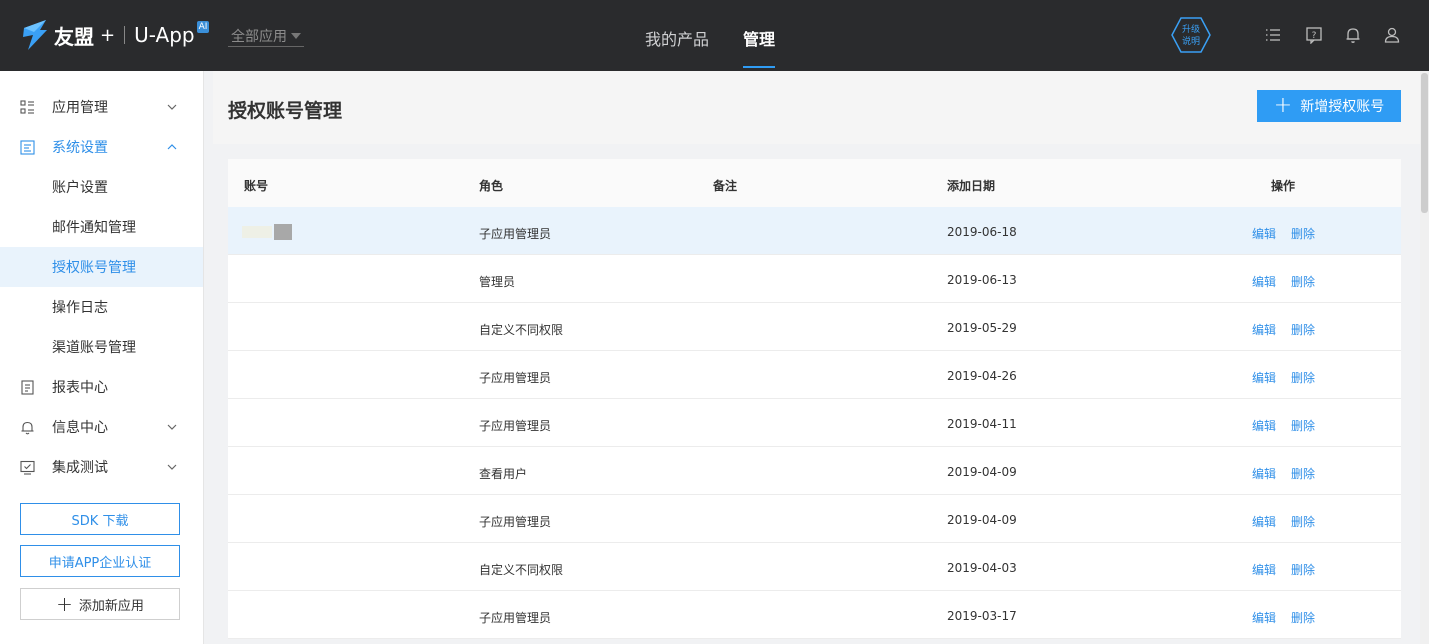  I want to click on cell-date: 2019-06-18, so click(982, 232).